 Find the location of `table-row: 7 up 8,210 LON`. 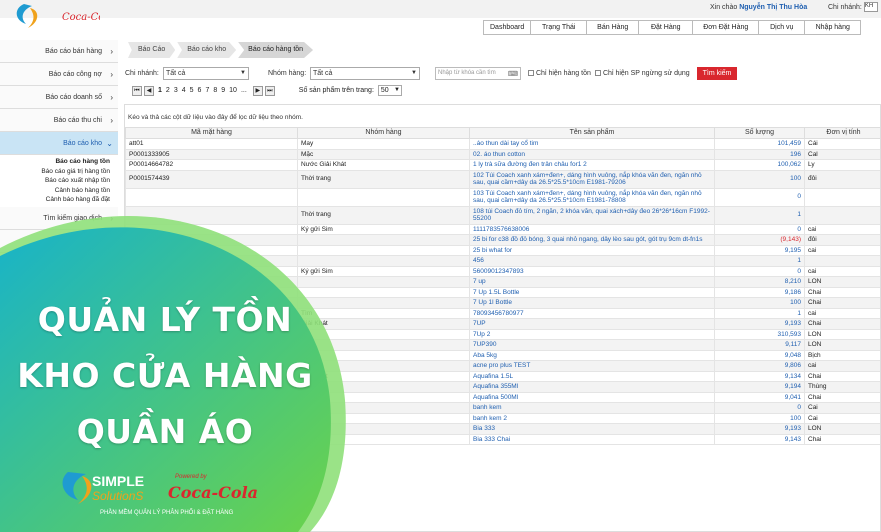

table-row: 7 up 8,210 LON is located at coordinates (502, 282).